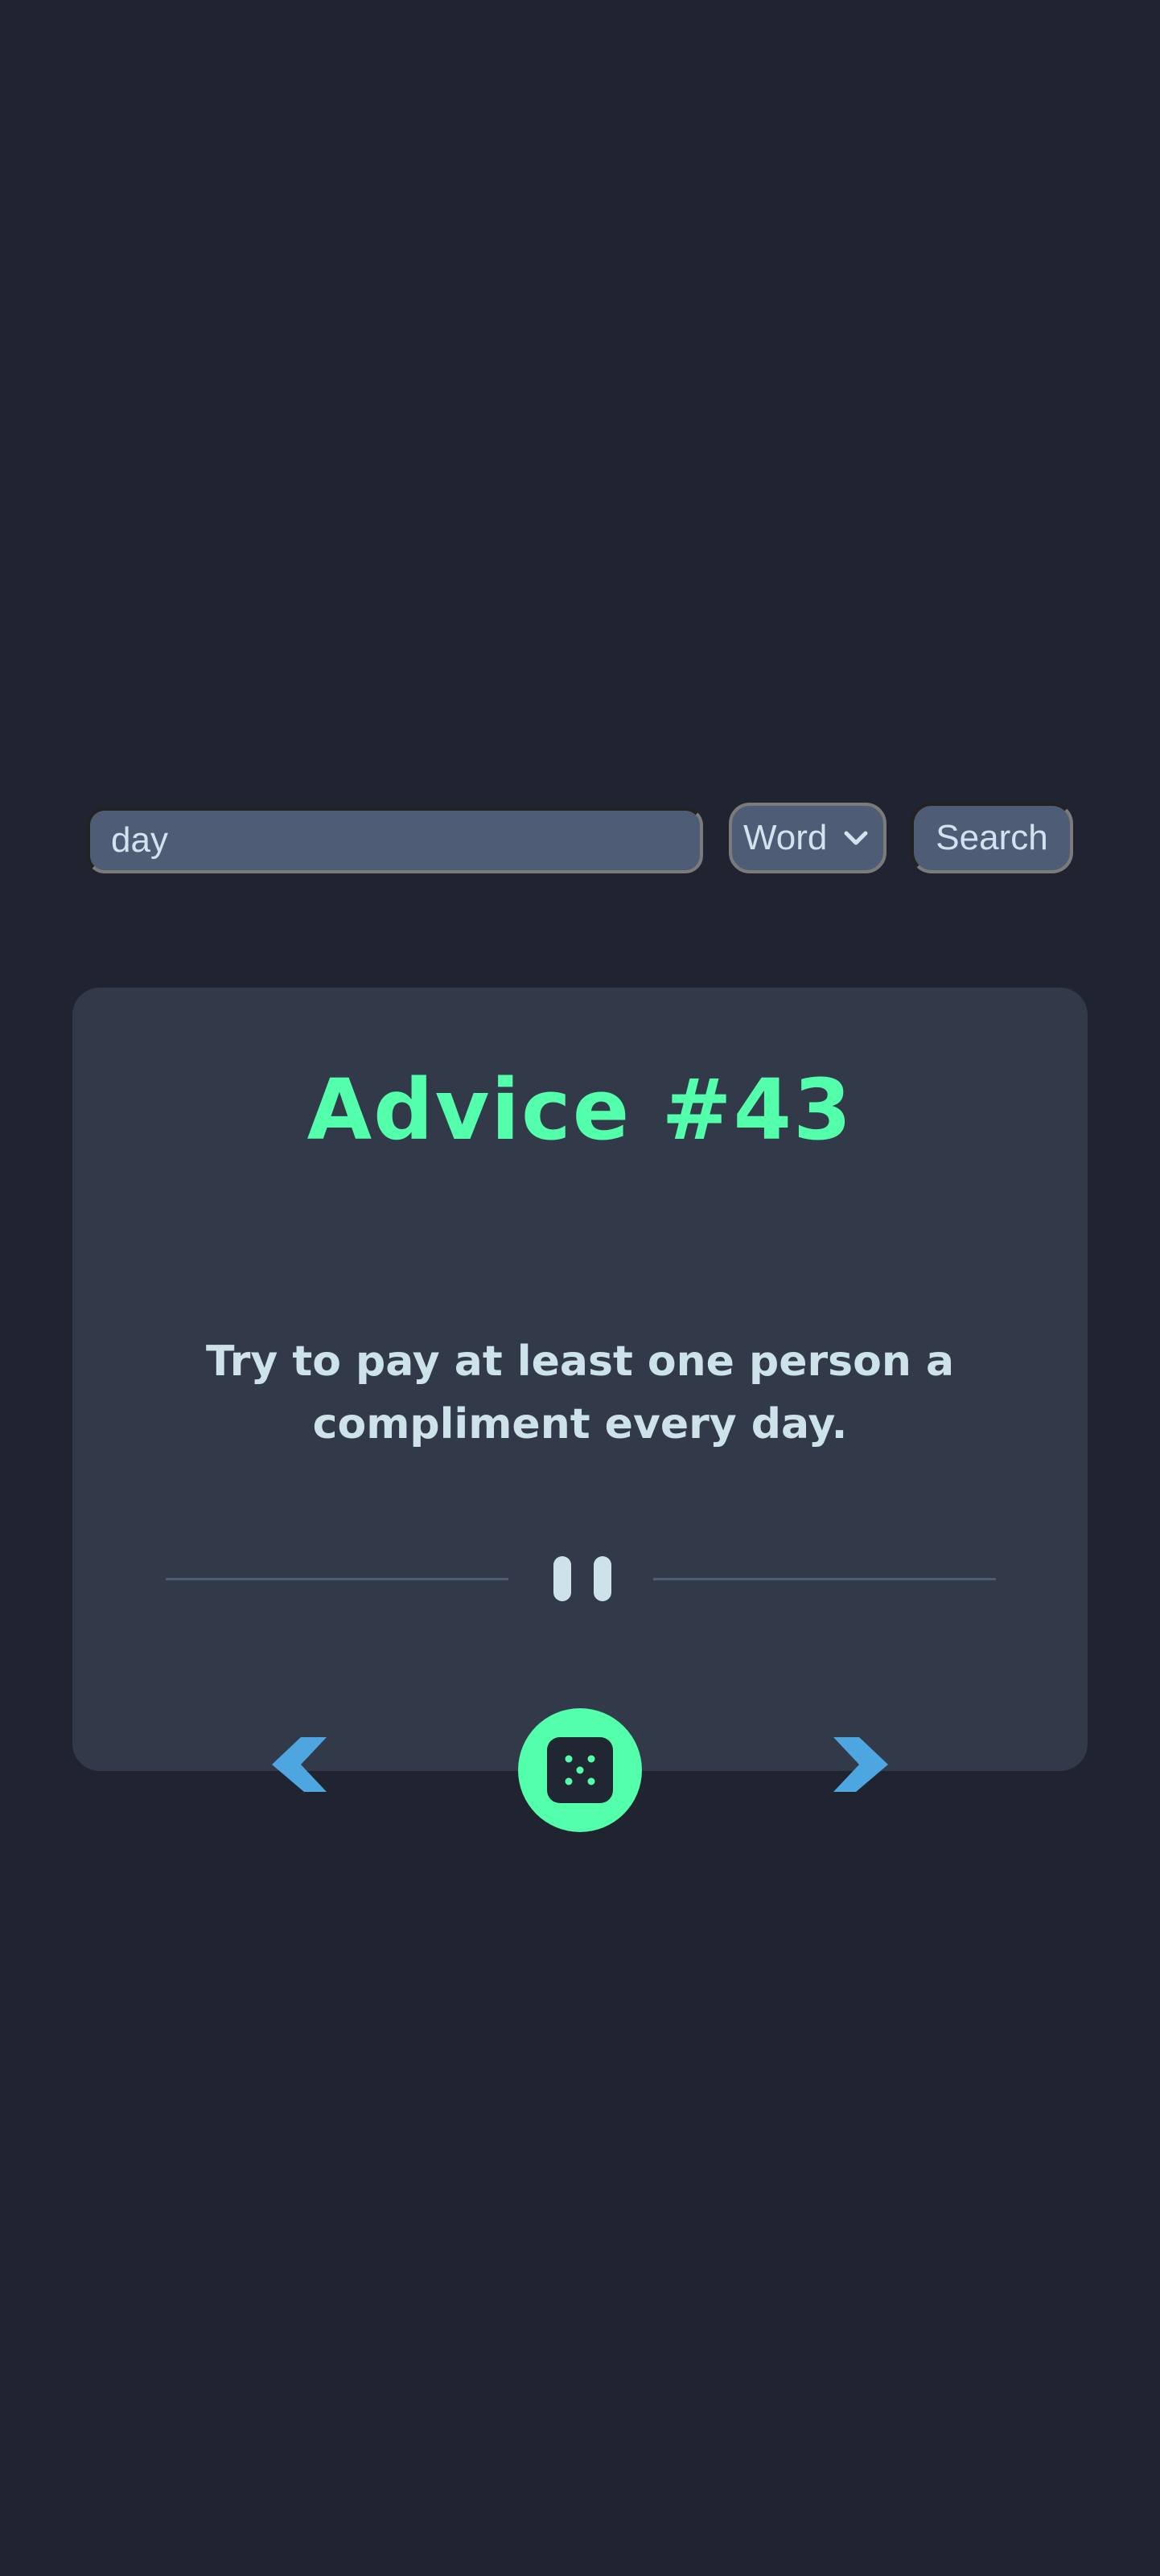  Describe the element at coordinates (299, 1764) in the screenshot. I see `chevron-left-icon` at that location.